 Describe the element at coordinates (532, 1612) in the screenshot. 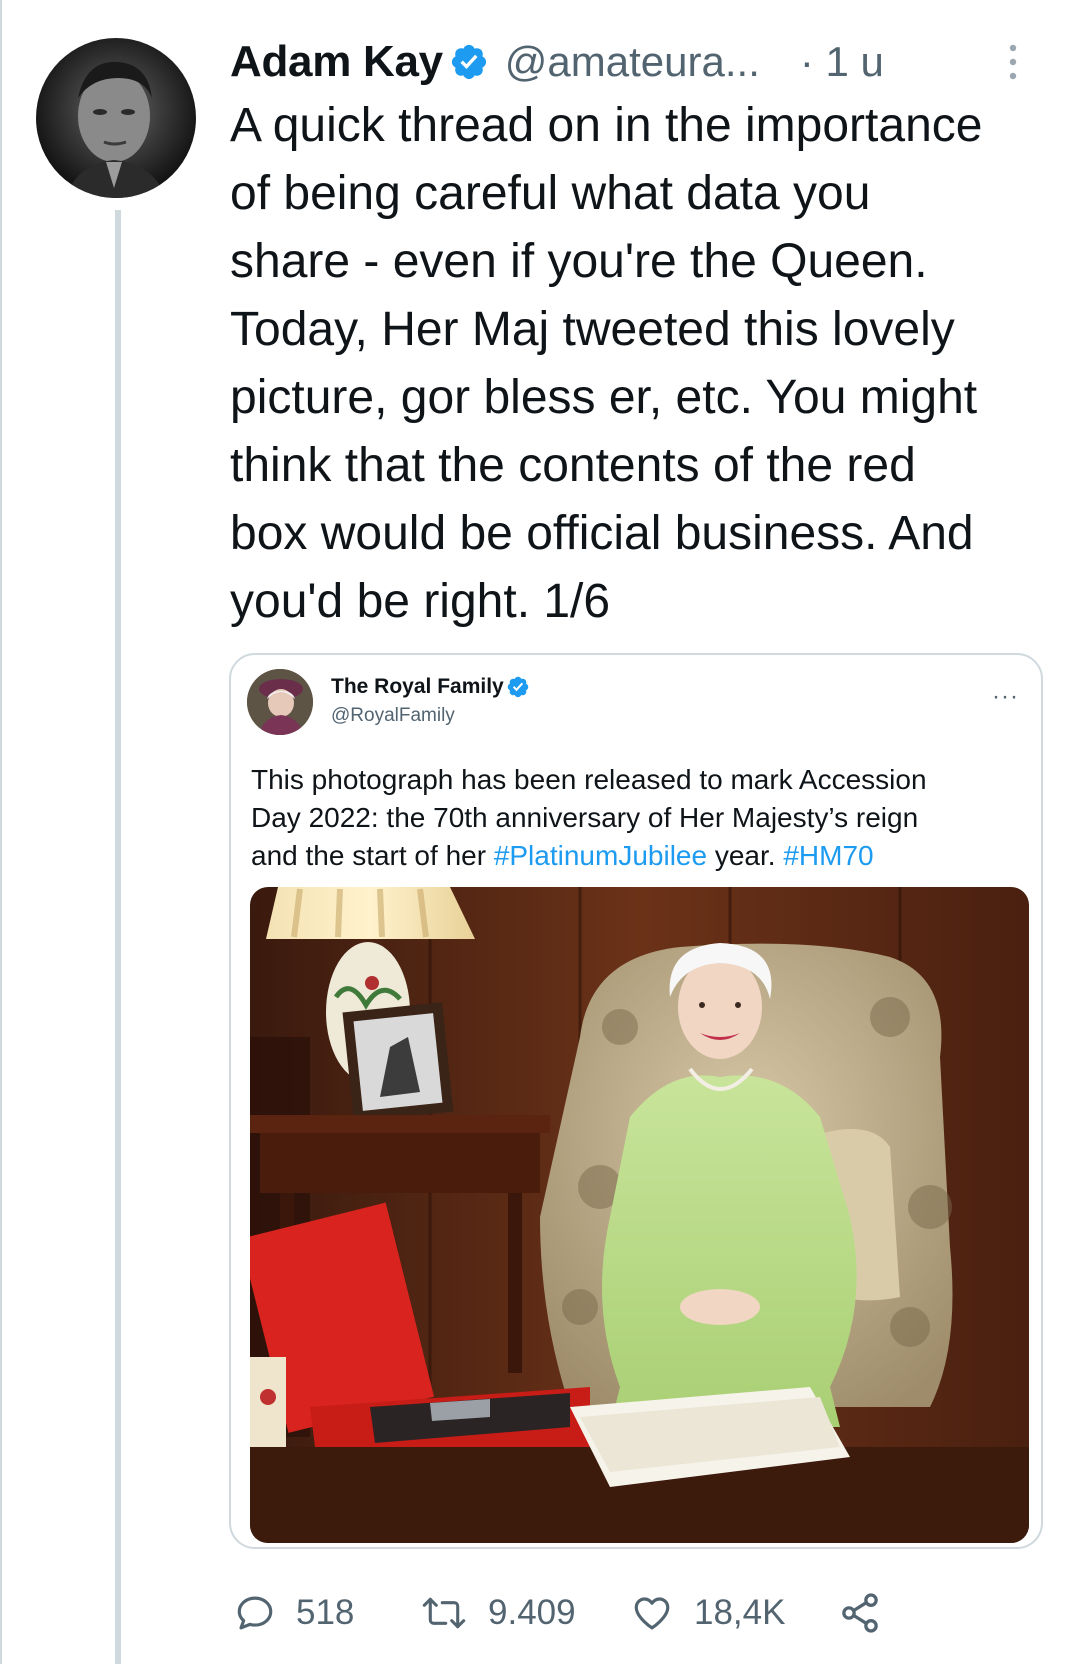

I see `retweet-count: 9.409` at that location.